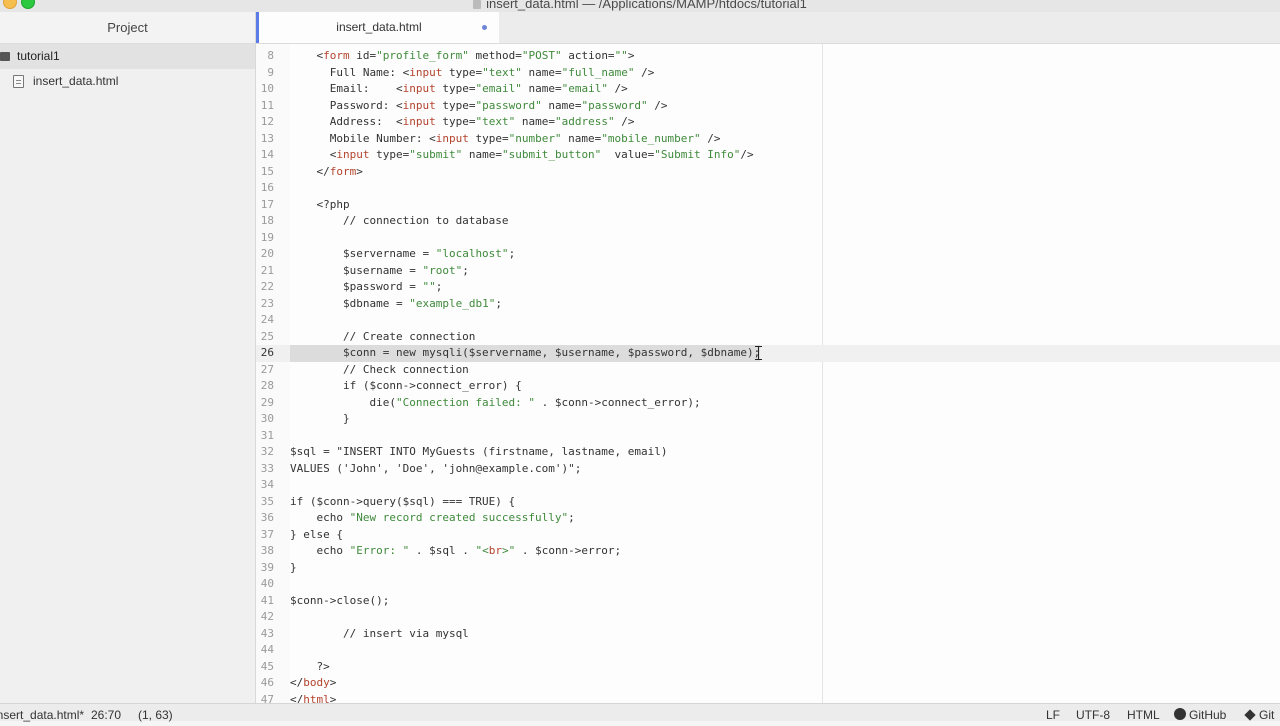 The width and height of the screenshot is (1280, 726). Describe the element at coordinates (267, 616) in the screenshot. I see `line-number: 42` at that location.